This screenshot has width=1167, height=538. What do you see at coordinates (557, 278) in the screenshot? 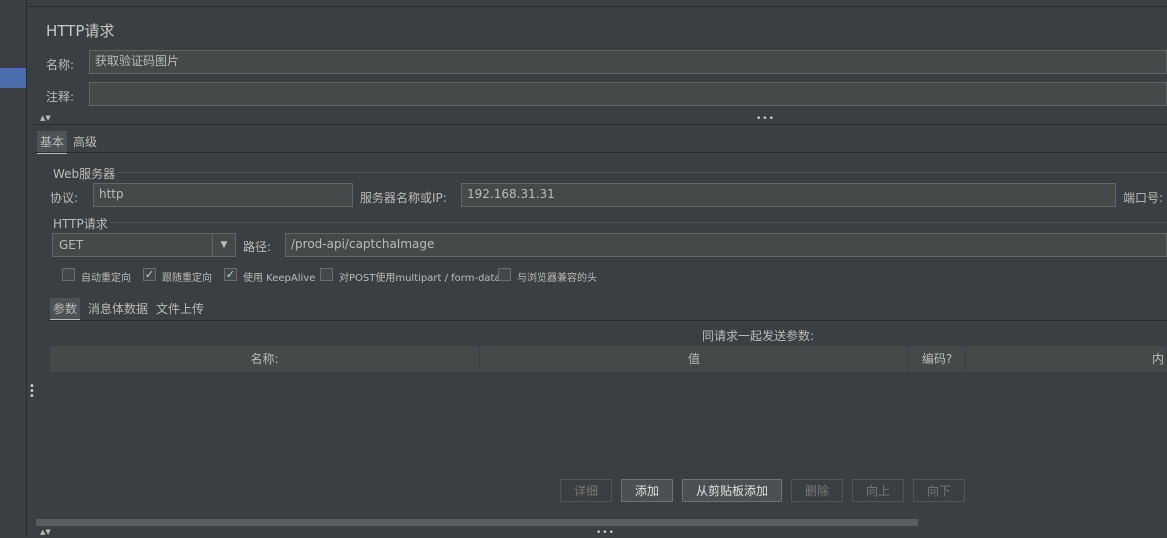
I see `browser-headers-label: 与浏览器兼容的头` at bounding box center [557, 278].